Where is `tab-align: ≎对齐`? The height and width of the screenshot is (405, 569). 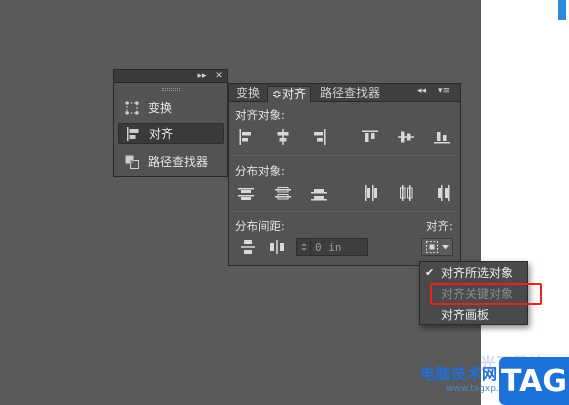
tab-align: ≎对齐 is located at coordinates (289, 94).